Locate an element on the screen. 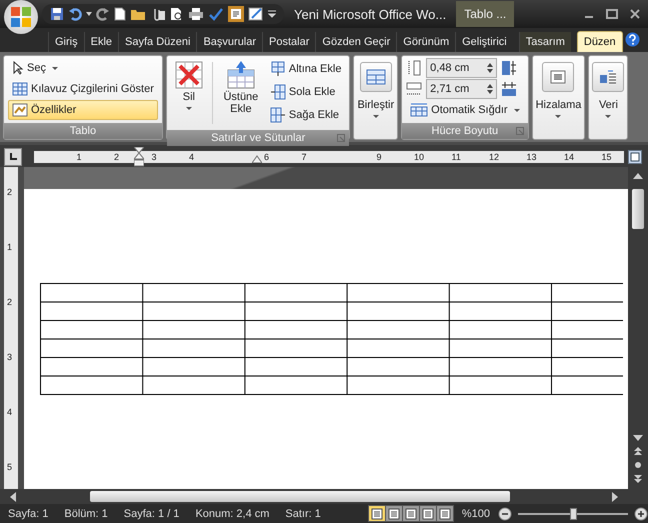  office-logo-icon is located at coordinates (21, 17).